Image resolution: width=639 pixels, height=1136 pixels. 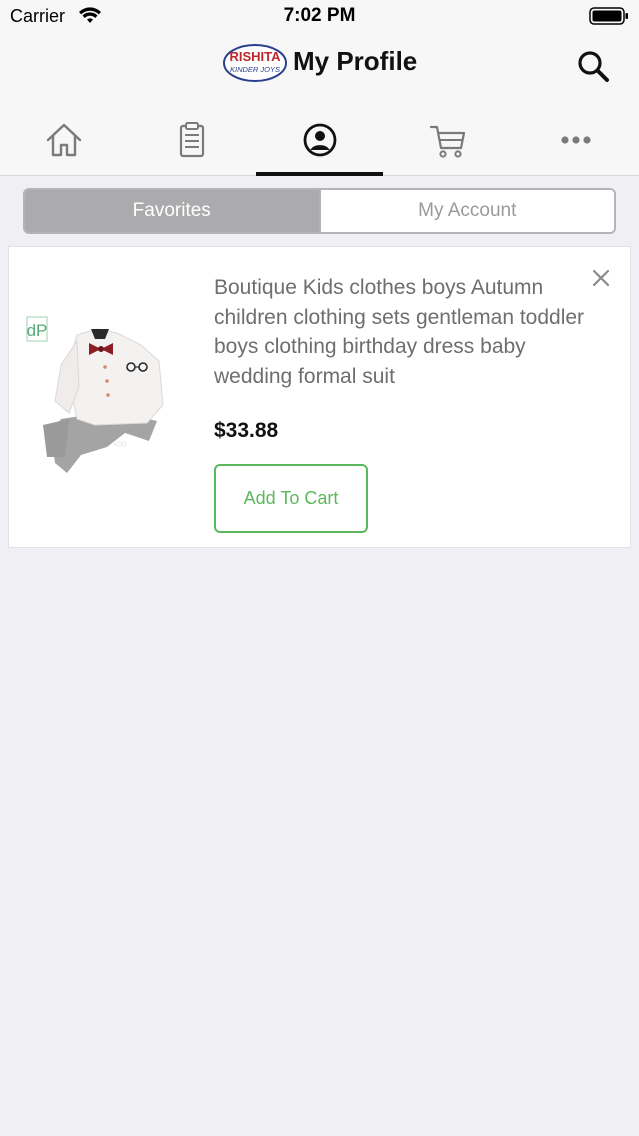 I want to click on cart-icon, so click(x=447, y=141).